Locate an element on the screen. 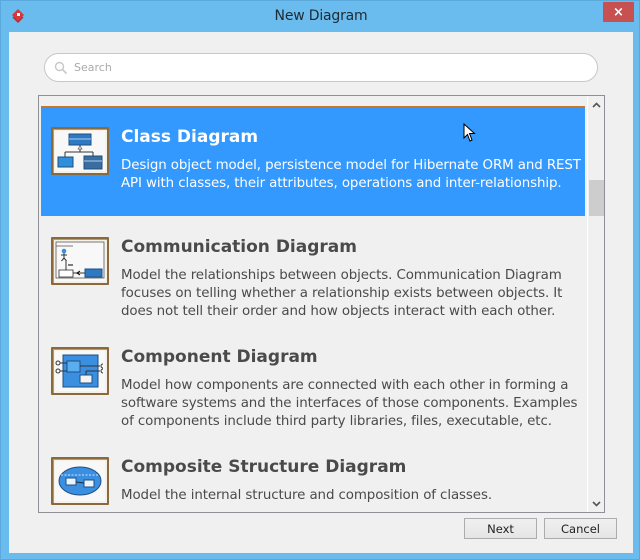 The height and width of the screenshot is (560, 640). search-box is located at coordinates (321, 67).